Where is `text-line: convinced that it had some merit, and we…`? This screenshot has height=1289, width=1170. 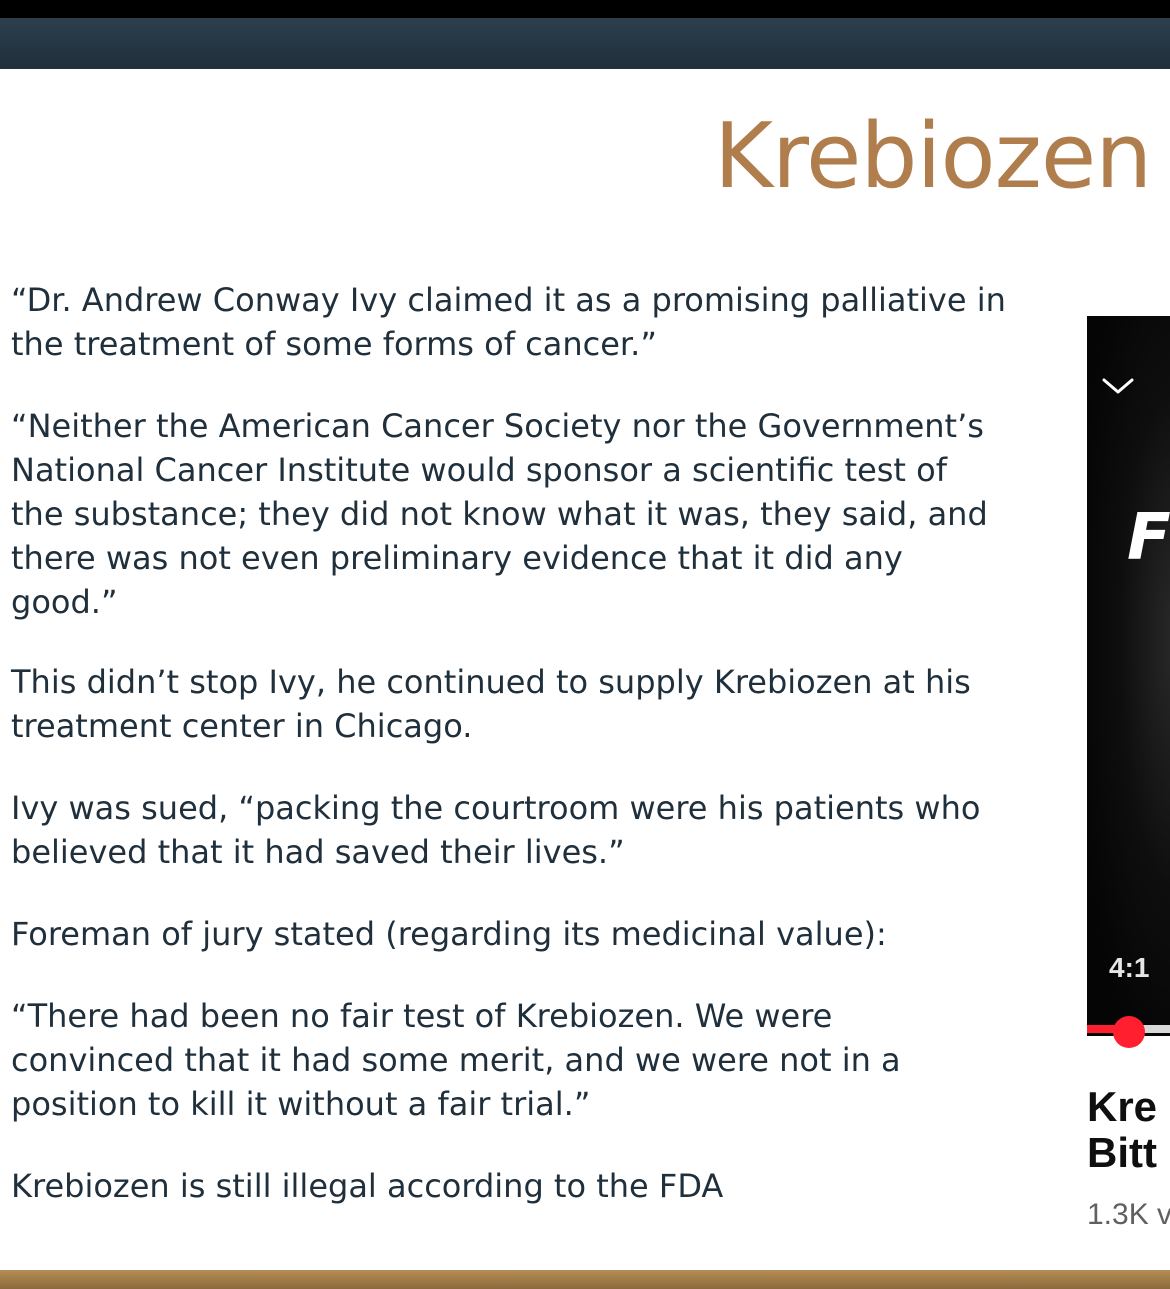 text-line: convinced that it had some merit, and we… is located at coordinates (456, 1060).